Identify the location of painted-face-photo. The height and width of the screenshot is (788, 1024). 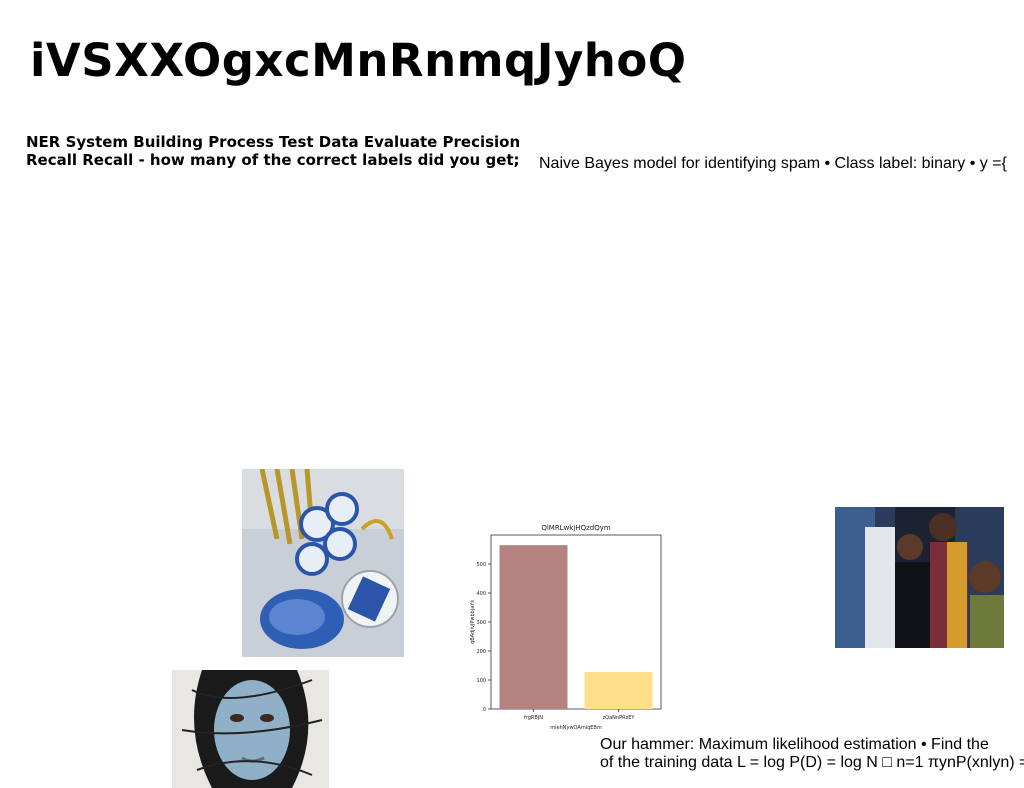
(250, 729).